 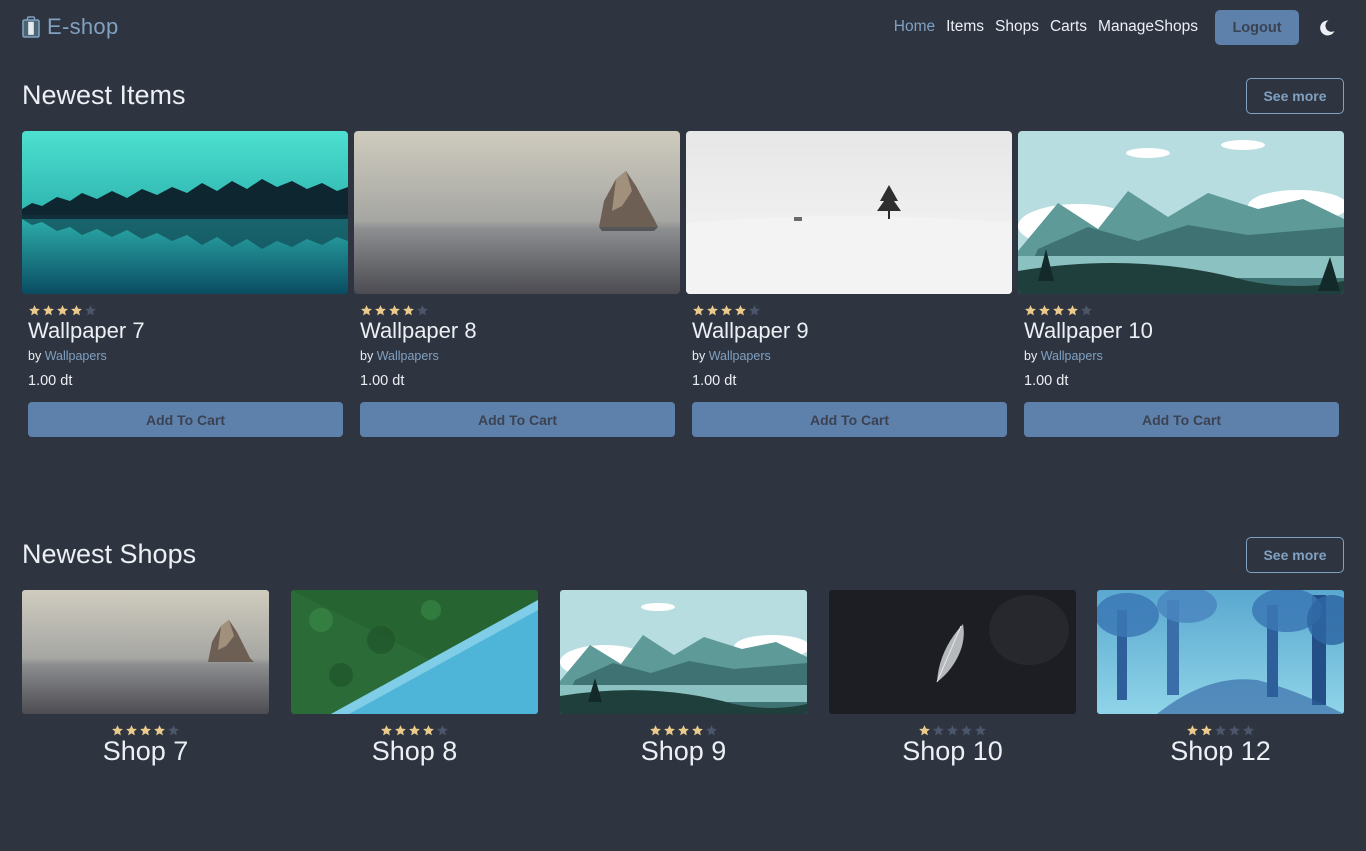 What do you see at coordinates (683, 751) in the screenshot?
I see `shop-name: Shop 9` at bounding box center [683, 751].